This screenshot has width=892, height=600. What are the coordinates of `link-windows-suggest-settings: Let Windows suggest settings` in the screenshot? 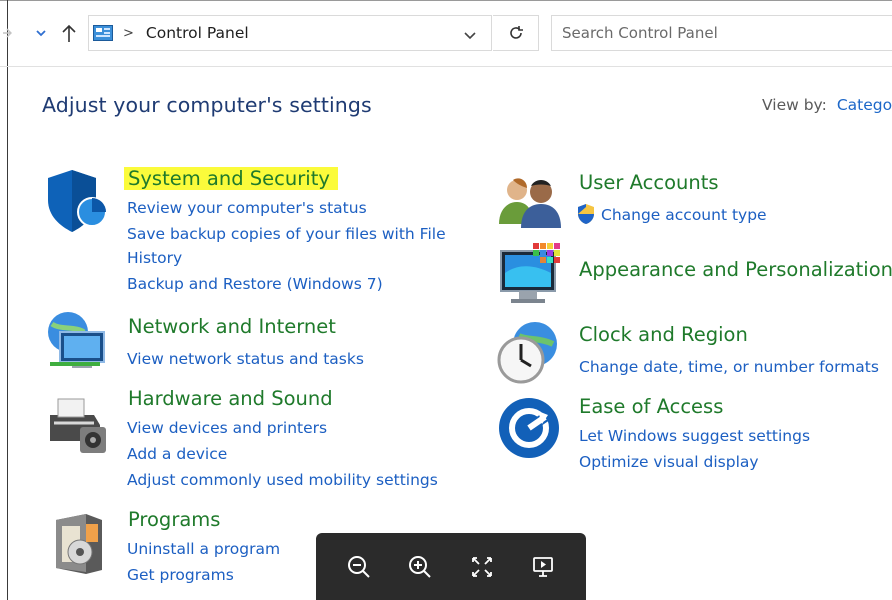 It's located at (694, 436).